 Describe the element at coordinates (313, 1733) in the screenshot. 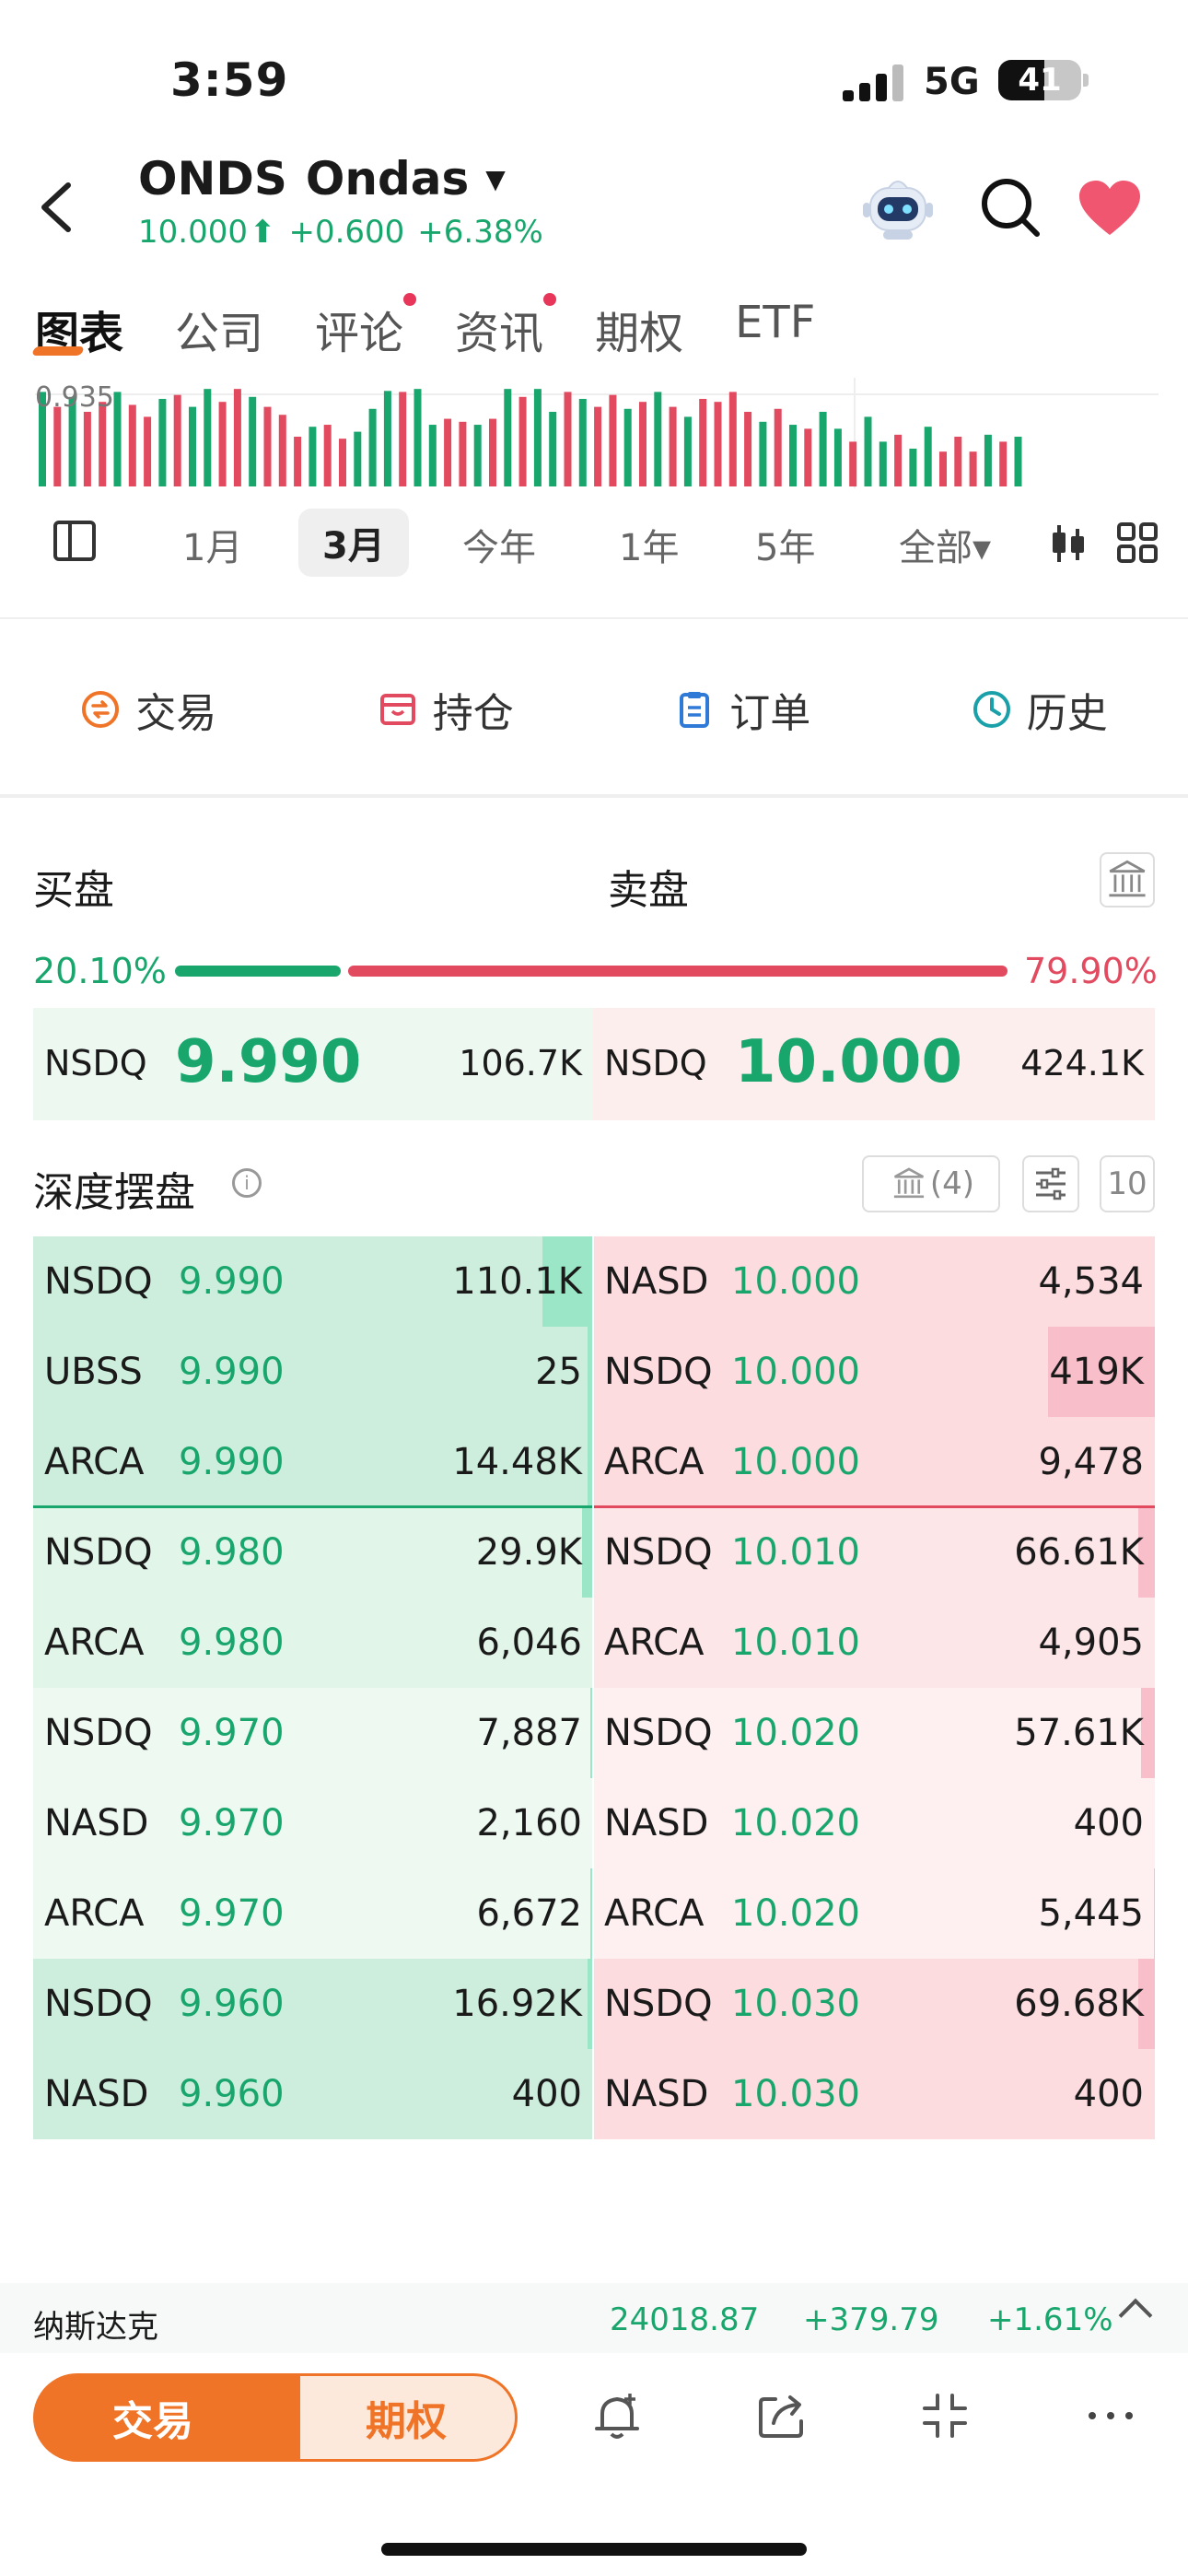

I see `bid-depth-row: NSDQ 9.970 7,887` at that location.